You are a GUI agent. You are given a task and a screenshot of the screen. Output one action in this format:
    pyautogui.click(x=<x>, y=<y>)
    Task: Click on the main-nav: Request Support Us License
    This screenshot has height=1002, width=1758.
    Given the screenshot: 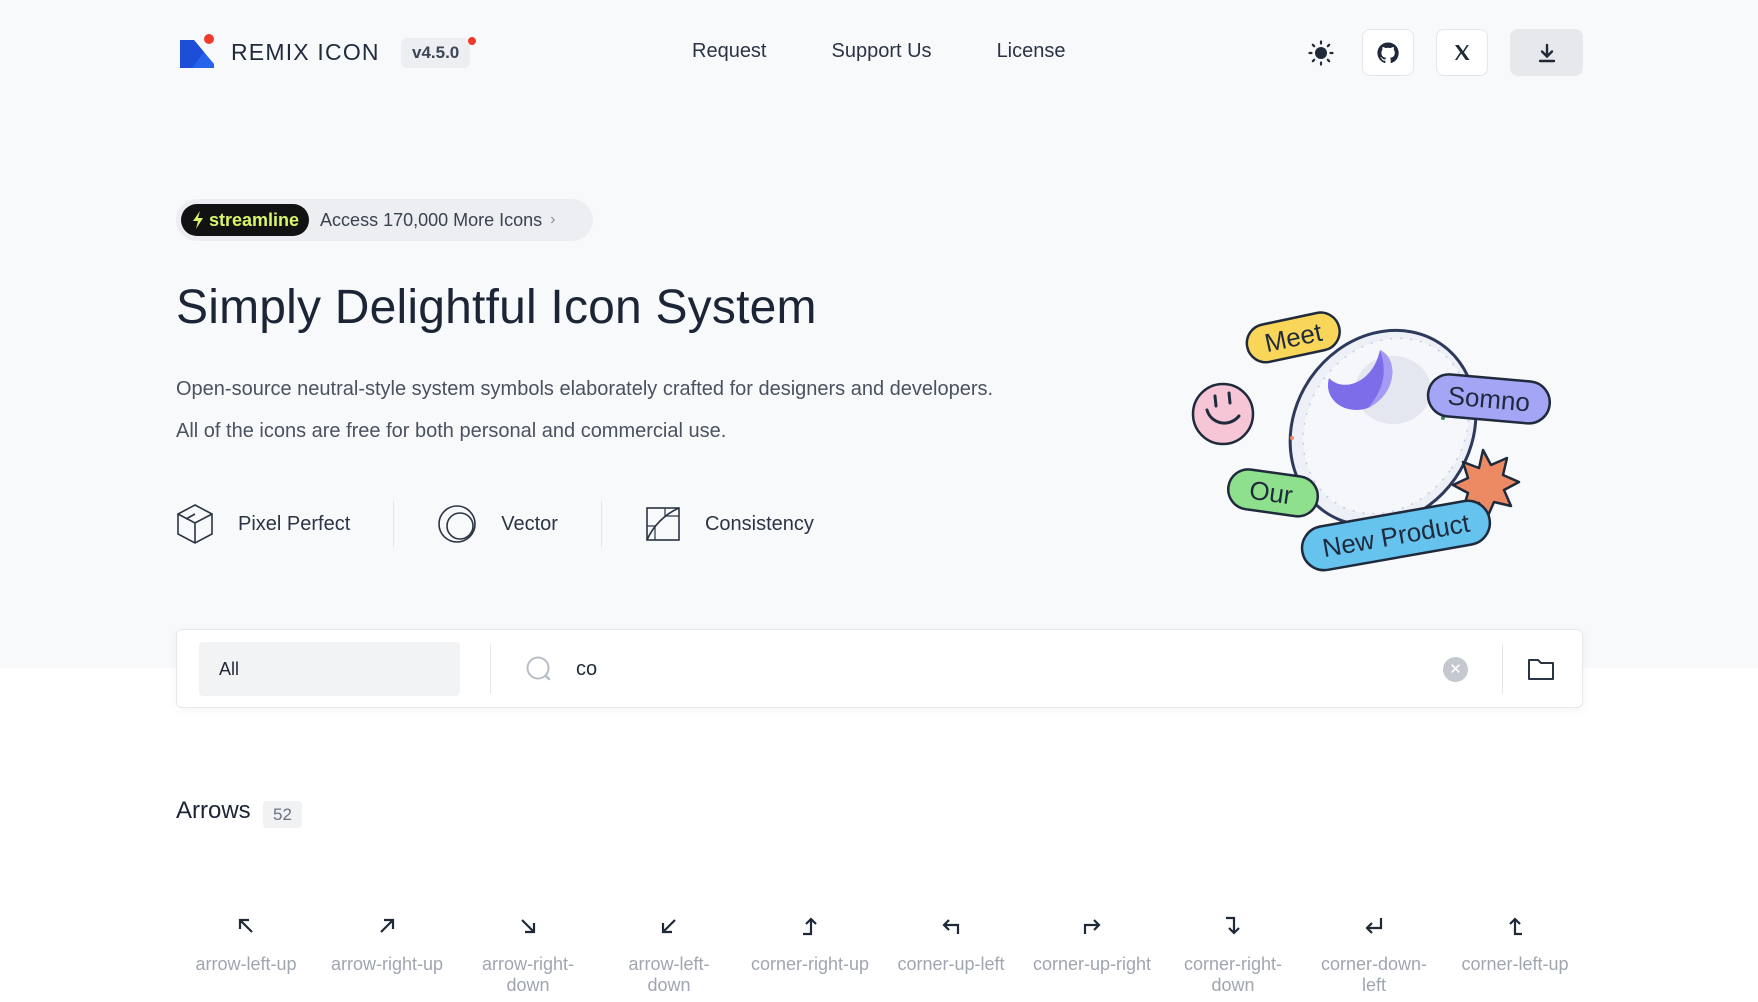 What is the action you would take?
    pyautogui.click(x=911, y=51)
    